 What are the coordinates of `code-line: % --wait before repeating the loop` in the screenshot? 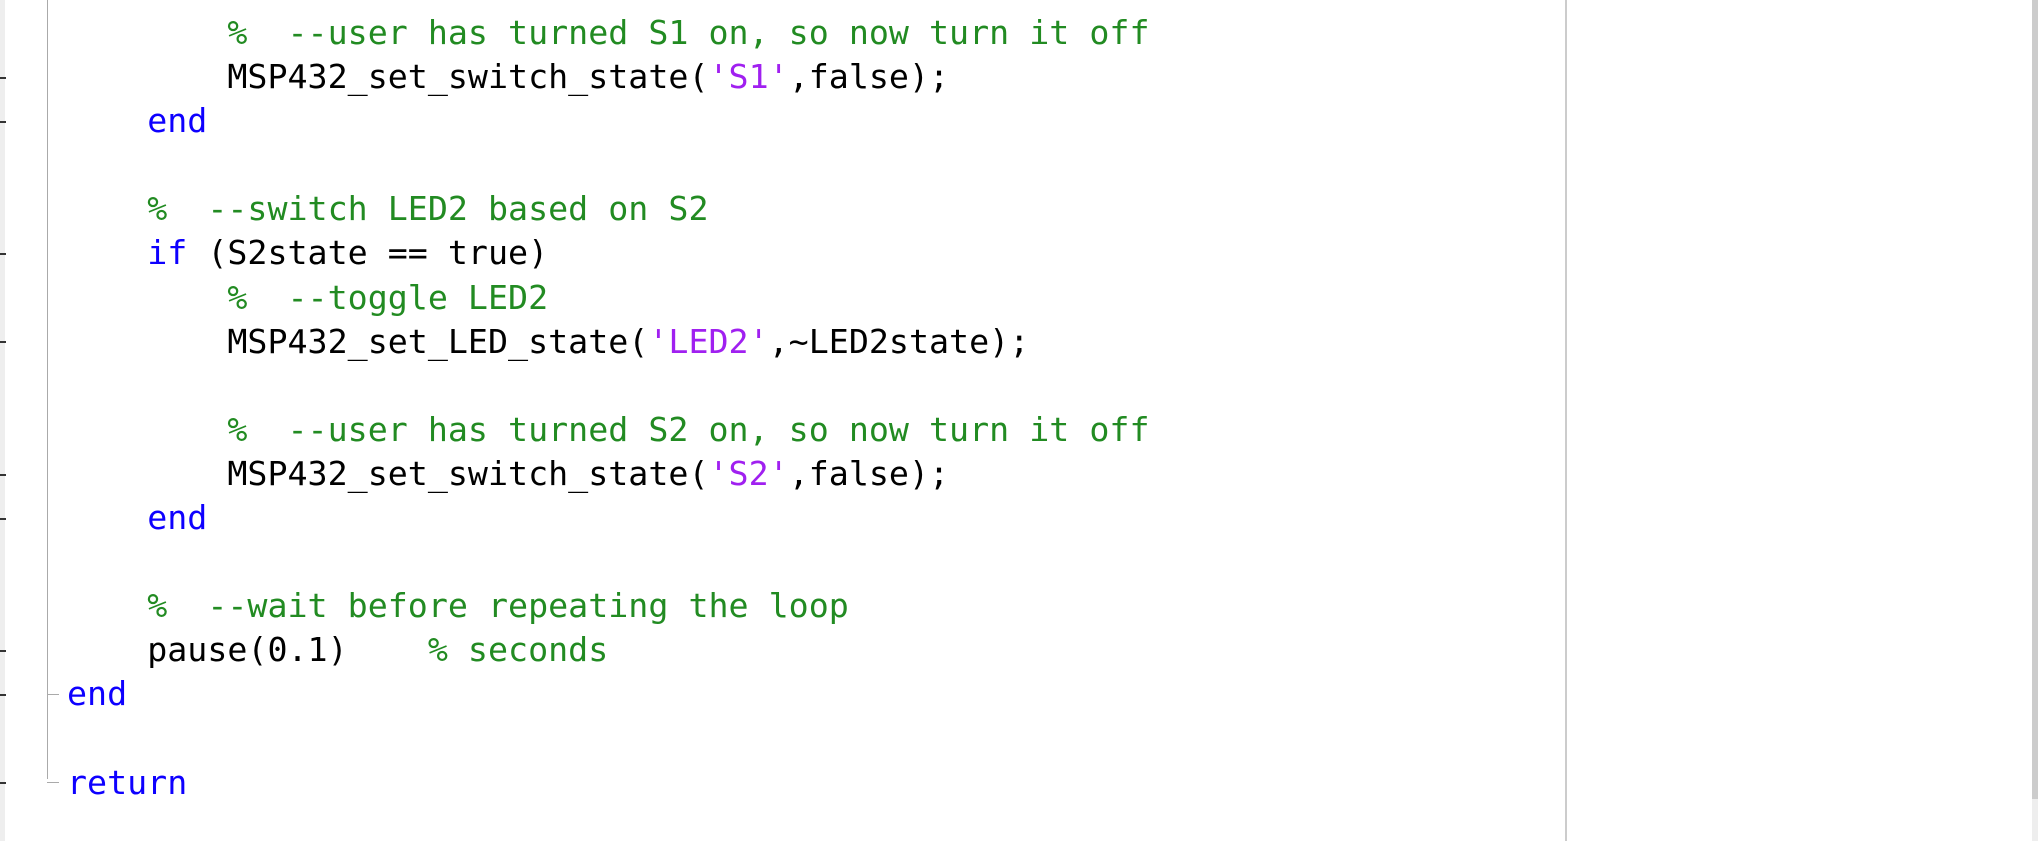 It's located at (608, 606).